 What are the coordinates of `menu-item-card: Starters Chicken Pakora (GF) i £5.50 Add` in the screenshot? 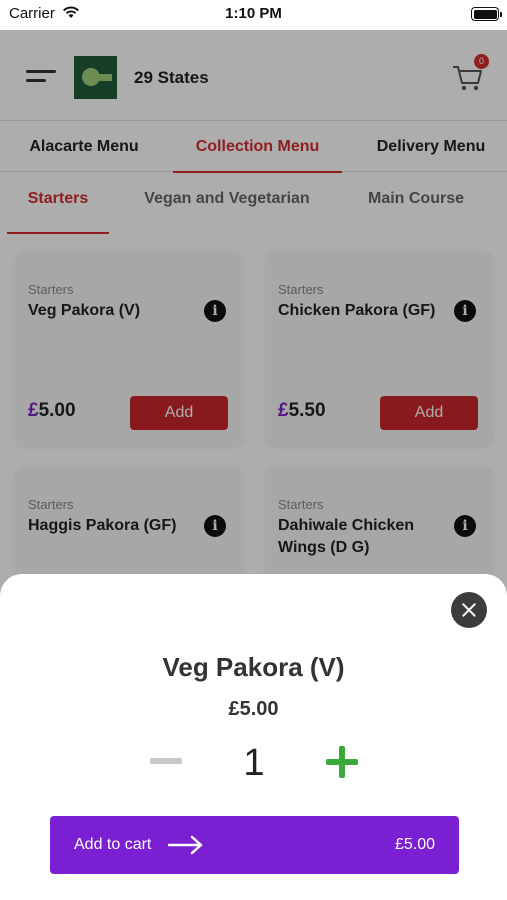 It's located at (379, 349).